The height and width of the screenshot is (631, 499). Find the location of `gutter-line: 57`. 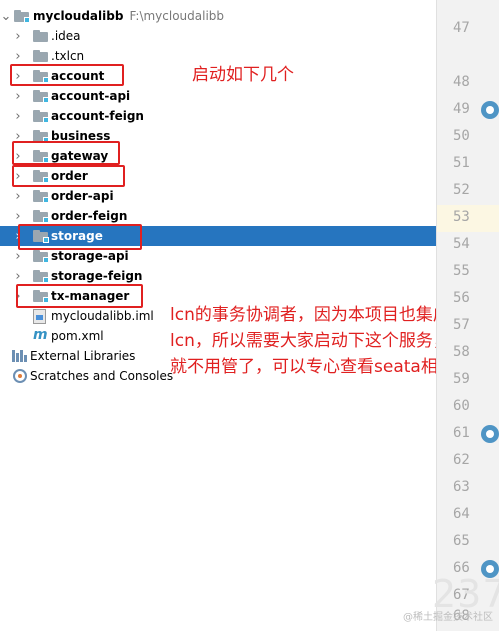

gutter-line: 57 is located at coordinates (461, 325).